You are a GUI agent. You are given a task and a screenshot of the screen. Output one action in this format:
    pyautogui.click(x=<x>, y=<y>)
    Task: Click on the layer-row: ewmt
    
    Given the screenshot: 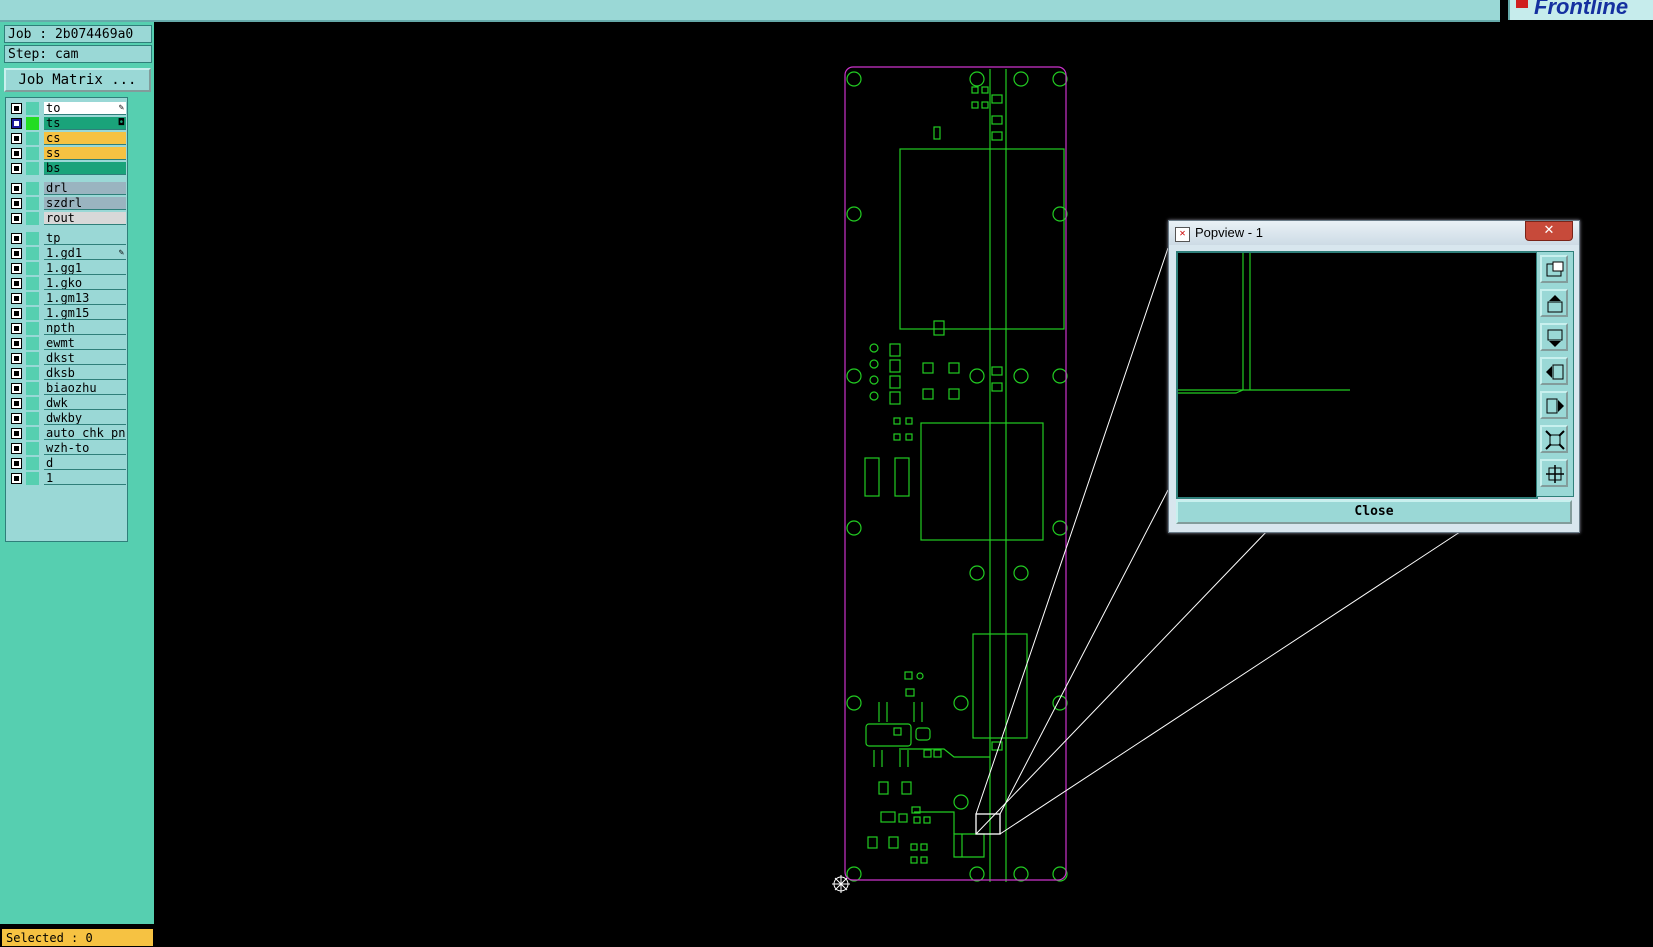 What is the action you would take?
    pyautogui.click(x=67, y=343)
    